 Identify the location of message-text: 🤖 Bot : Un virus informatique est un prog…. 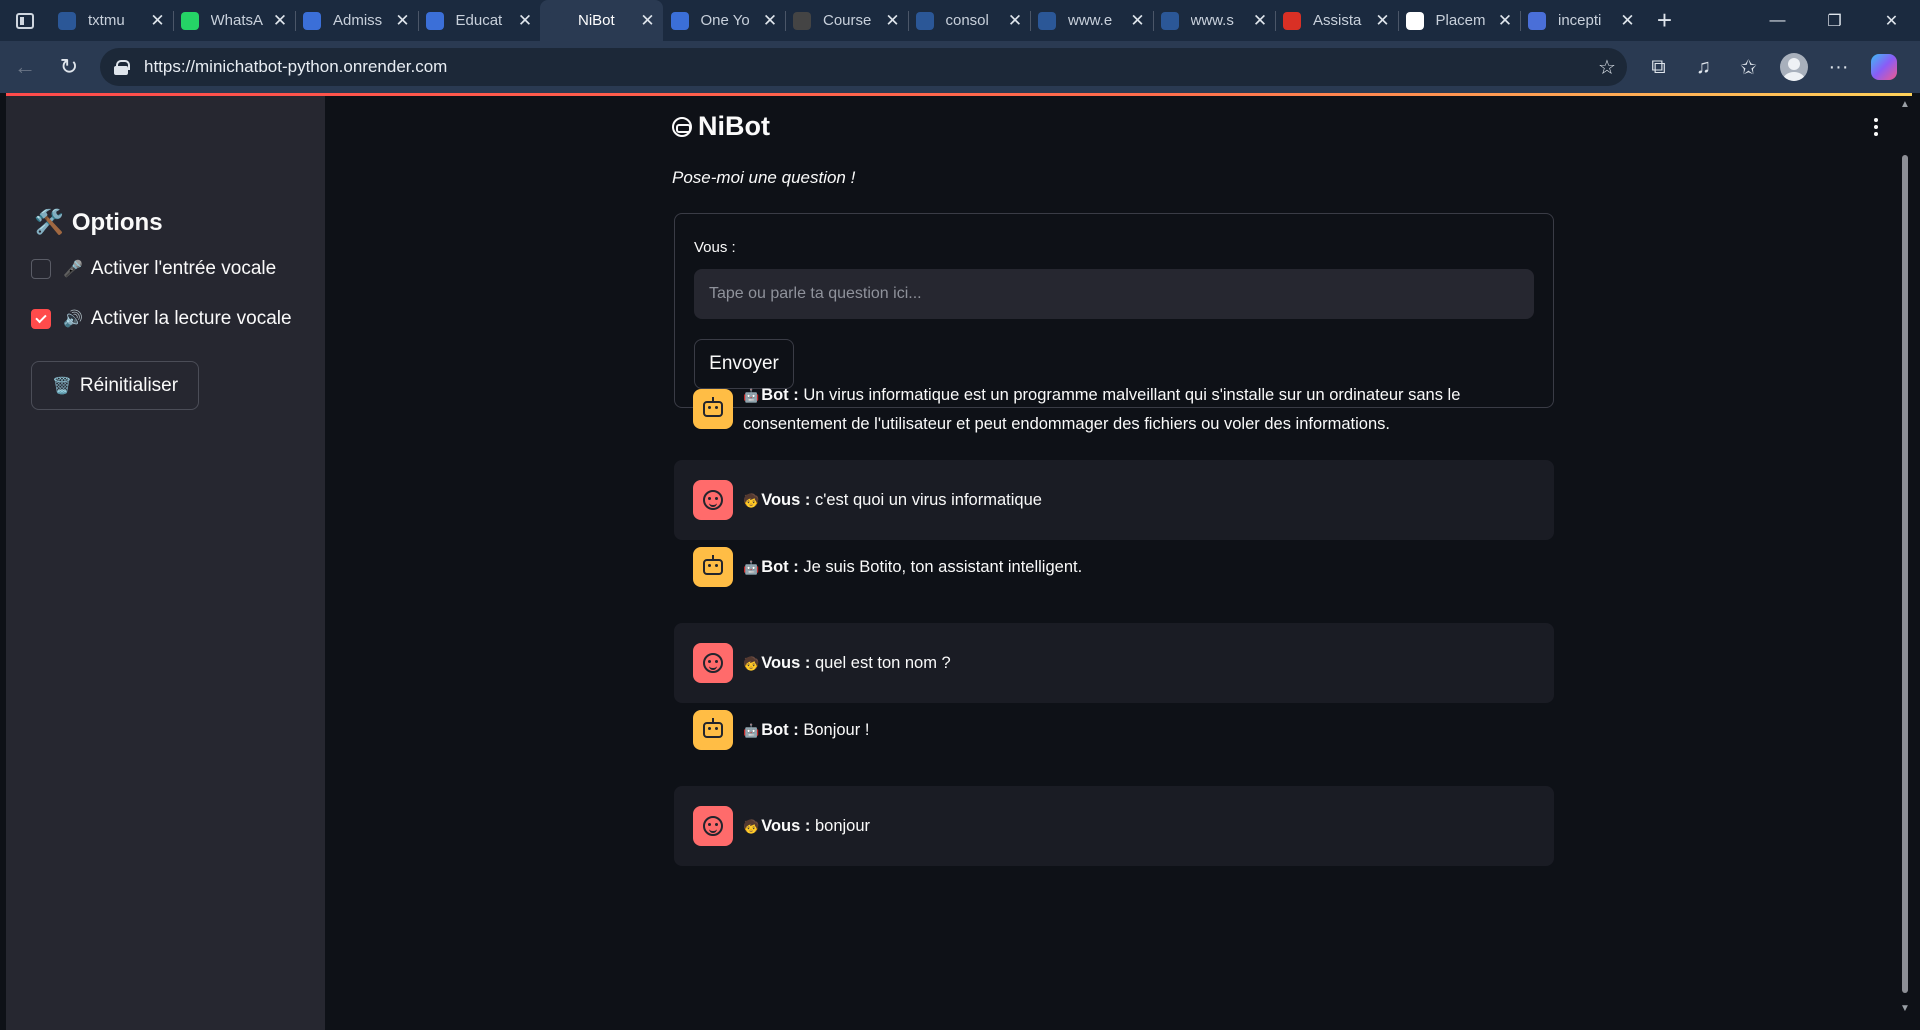
(1139, 409).